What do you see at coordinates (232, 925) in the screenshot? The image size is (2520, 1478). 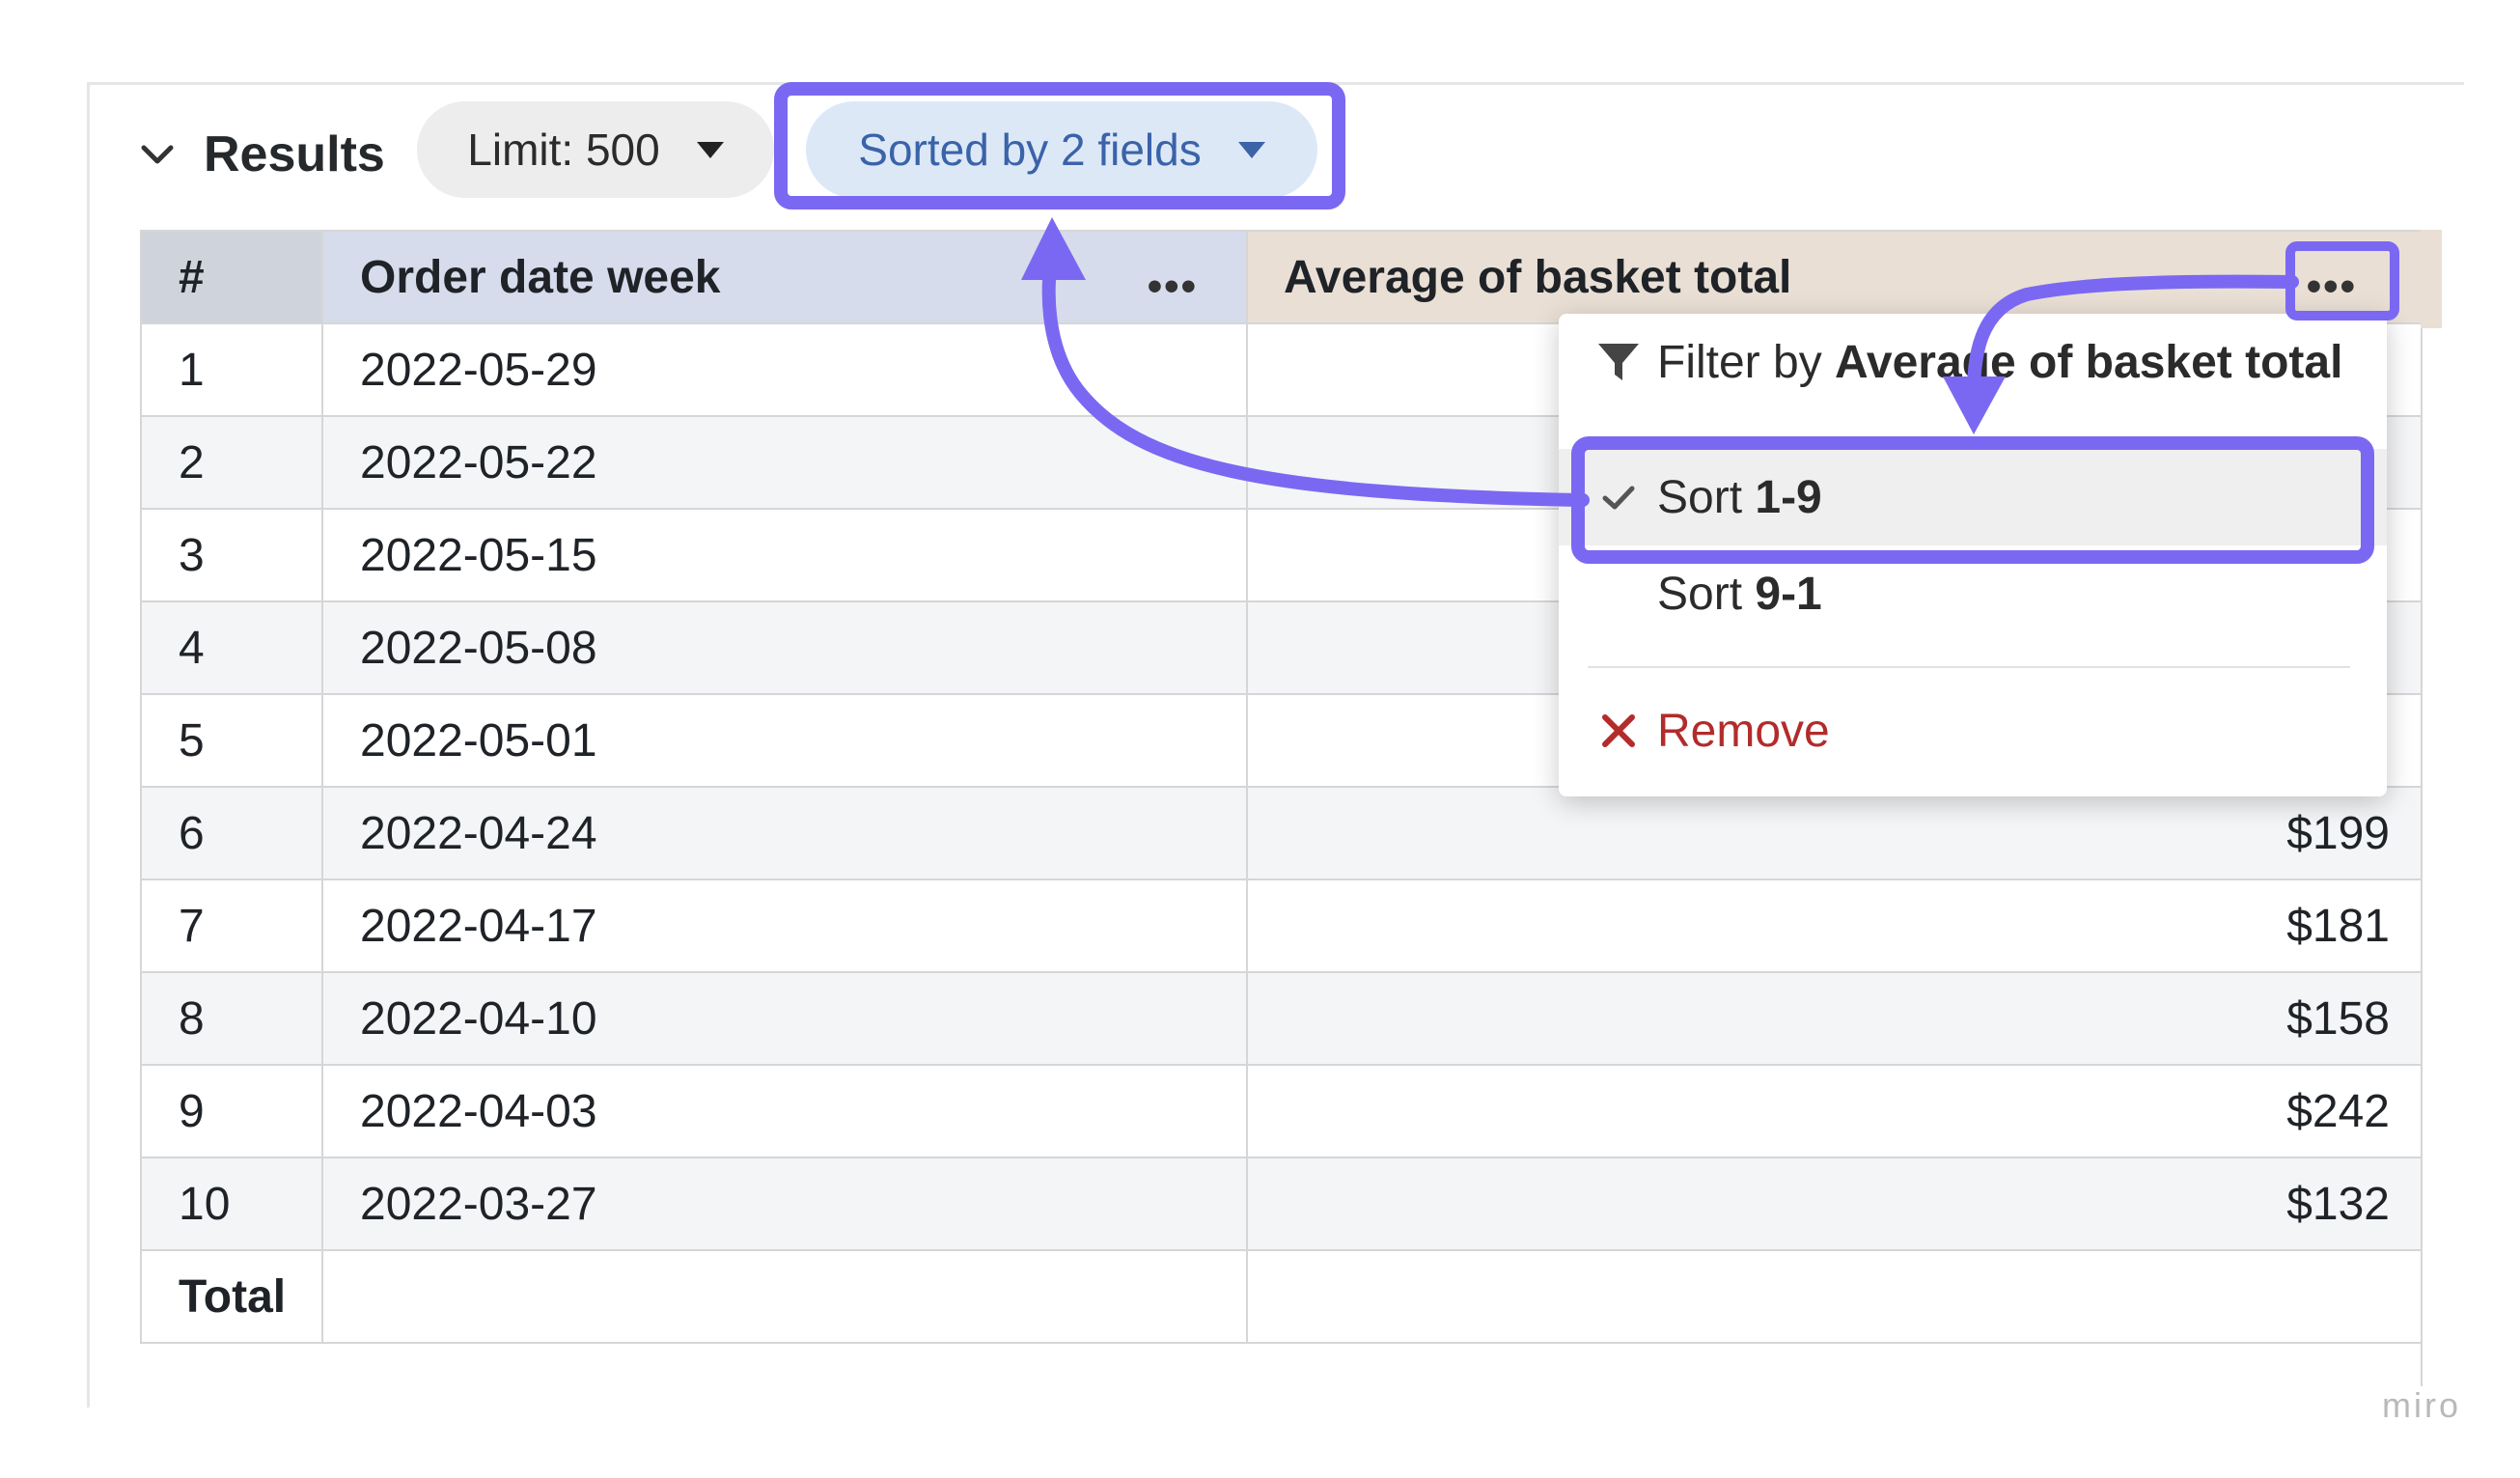 I see `row-index: 7` at bounding box center [232, 925].